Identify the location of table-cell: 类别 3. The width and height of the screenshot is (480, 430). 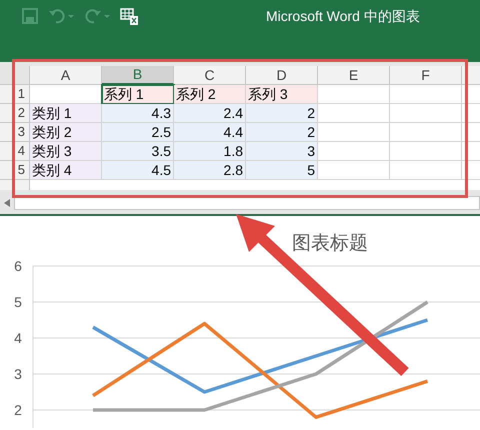
(66, 151).